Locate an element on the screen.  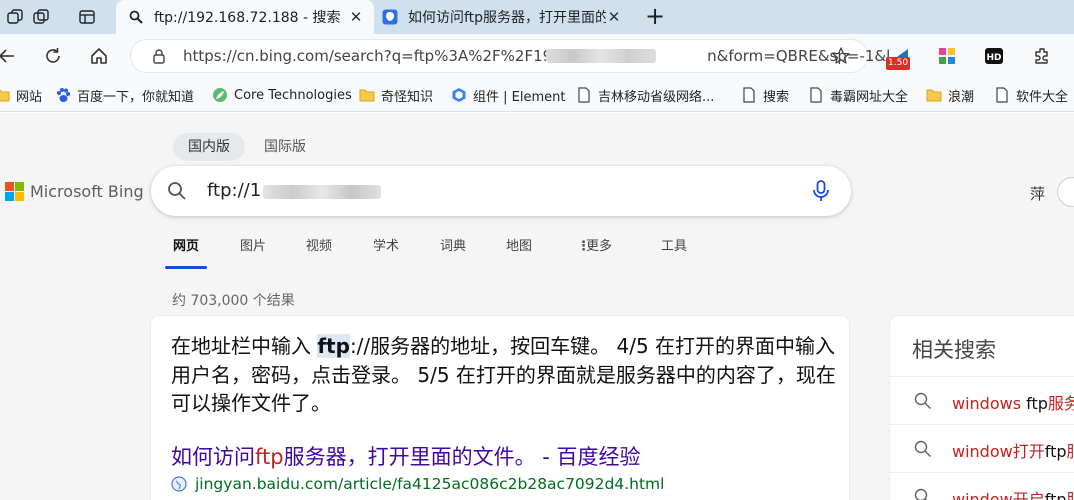
tab-academic: 学术 is located at coordinates (386, 251).